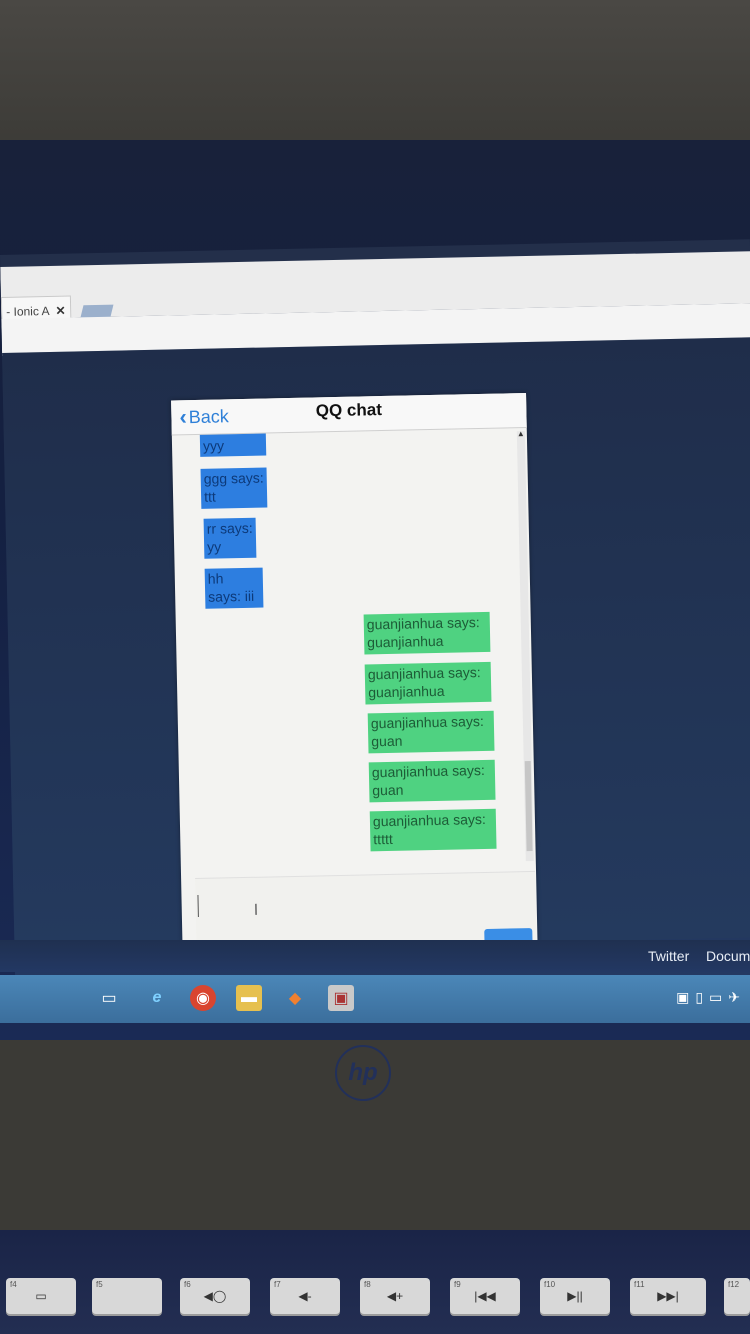  Describe the element at coordinates (157, 998) in the screenshot. I see `edge-icon: e` at that location.